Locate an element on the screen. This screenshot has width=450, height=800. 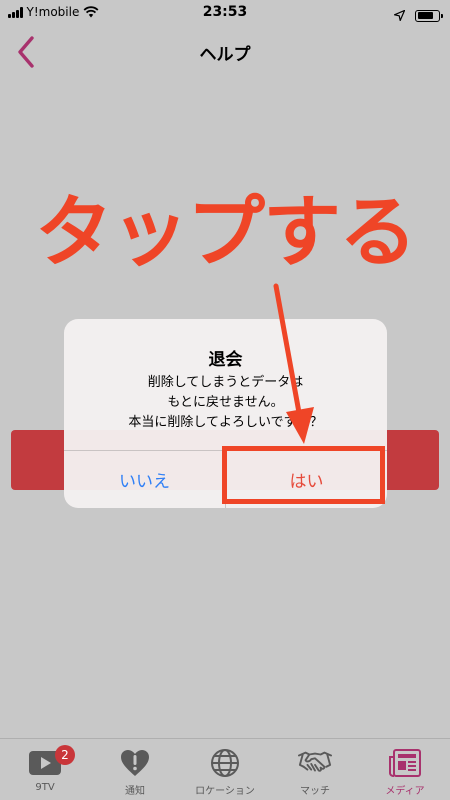
cancel-button: いいえ is located at coordinates (145, 479).